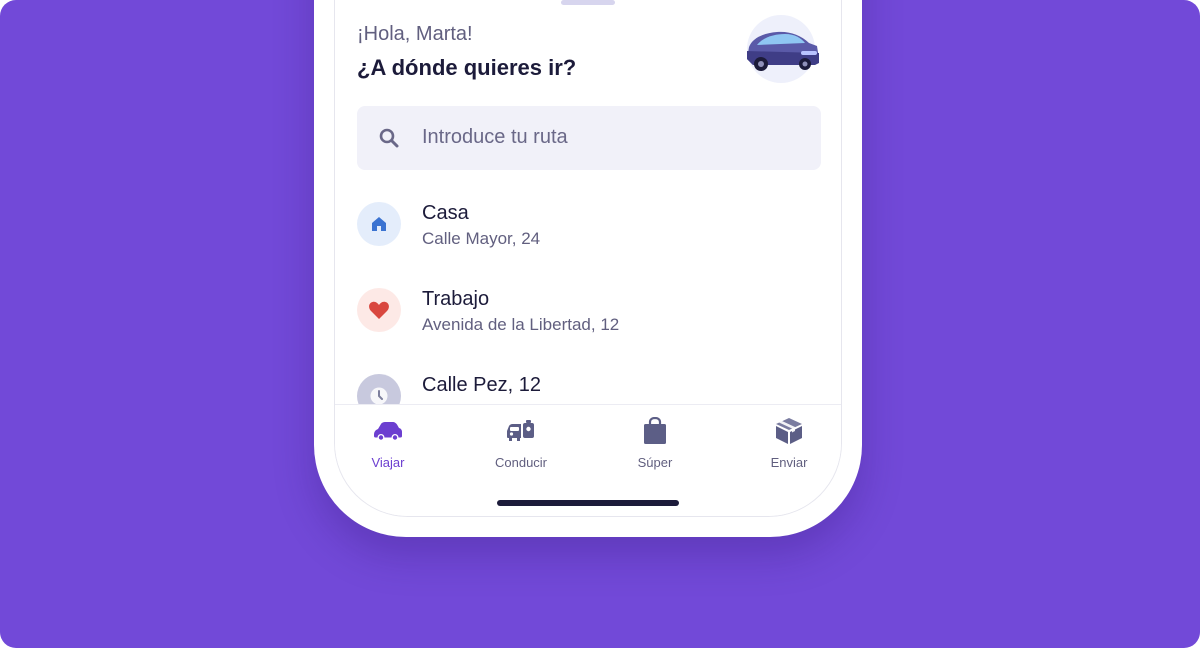 Image resolution: width=1200 pixels, height=648 pixels. Describe the element at coordinates (388, 462) in the screenshot. I see `tab-label: Viajar` at that location.